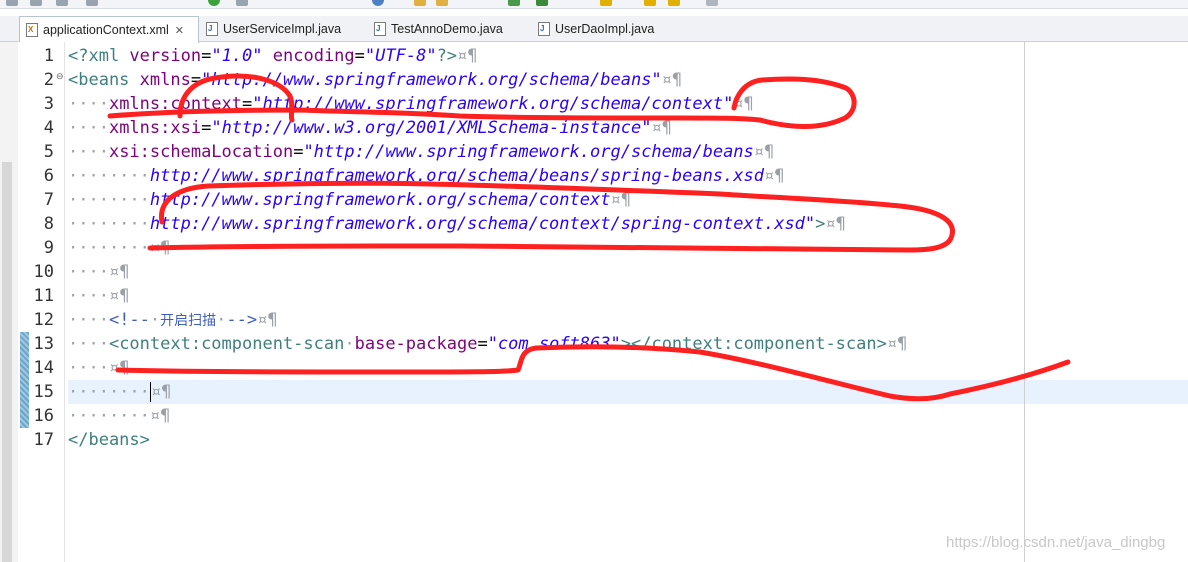 This screenshot has width=1188, height=562. What do you see at coordinates (48, 152) in the screenshot?
I see `line-number: 5` at bounding box center [48, 152].